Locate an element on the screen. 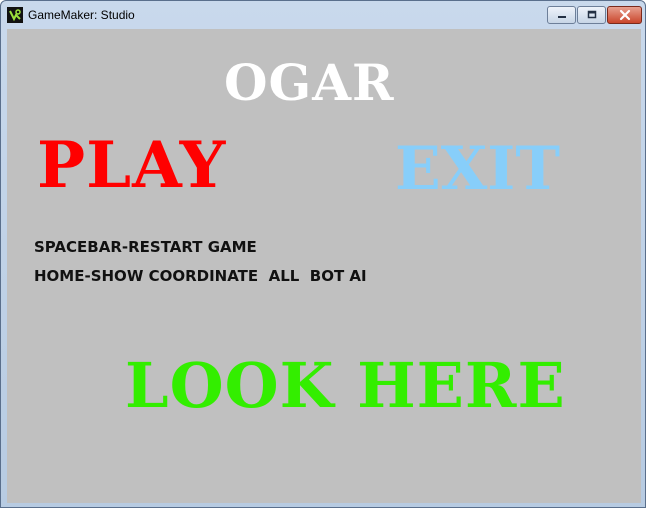 Image resolution: width=646 pixels, height=508 pixels. window-title: GameMaker: Studio is located at coordinates (81, 15).